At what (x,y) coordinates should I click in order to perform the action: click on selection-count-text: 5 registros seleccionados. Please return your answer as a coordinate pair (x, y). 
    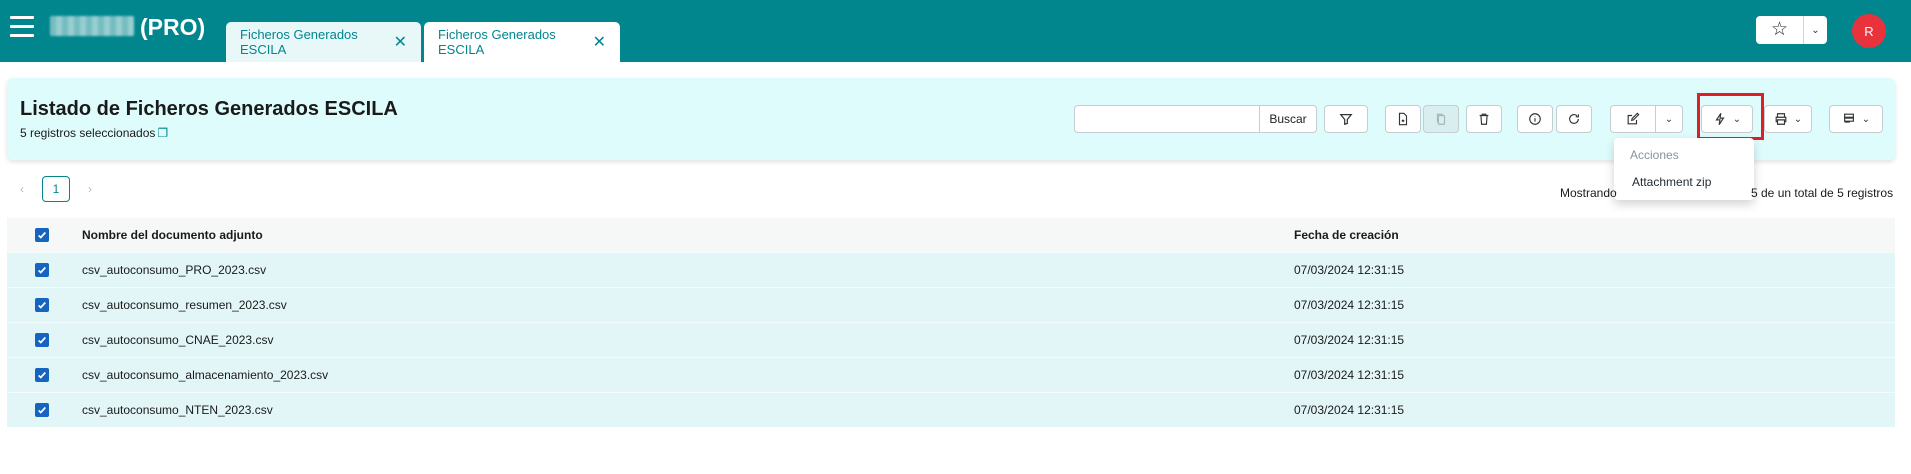
    Looking at the image, I should click on (88, 133).